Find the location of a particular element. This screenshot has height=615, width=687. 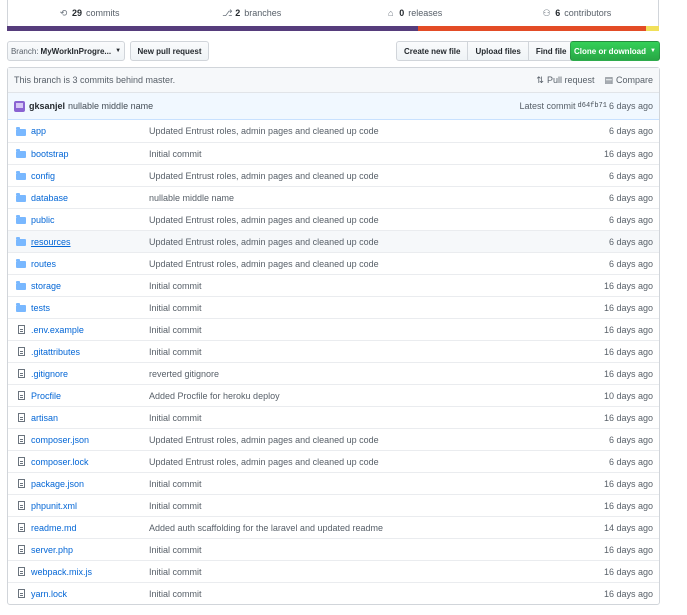

table-row: package.json Initial commit 16 days ago is located at coordinates (333, 483).